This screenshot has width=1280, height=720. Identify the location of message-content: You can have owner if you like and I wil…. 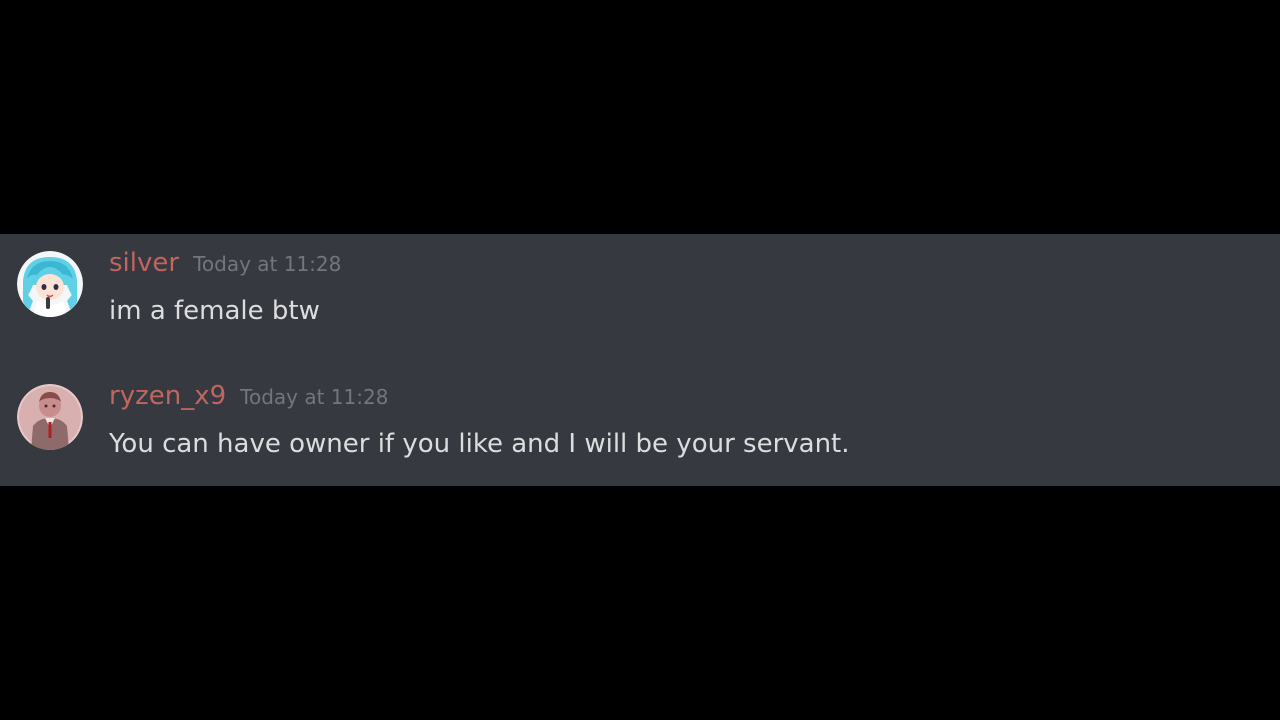
(479, 444).